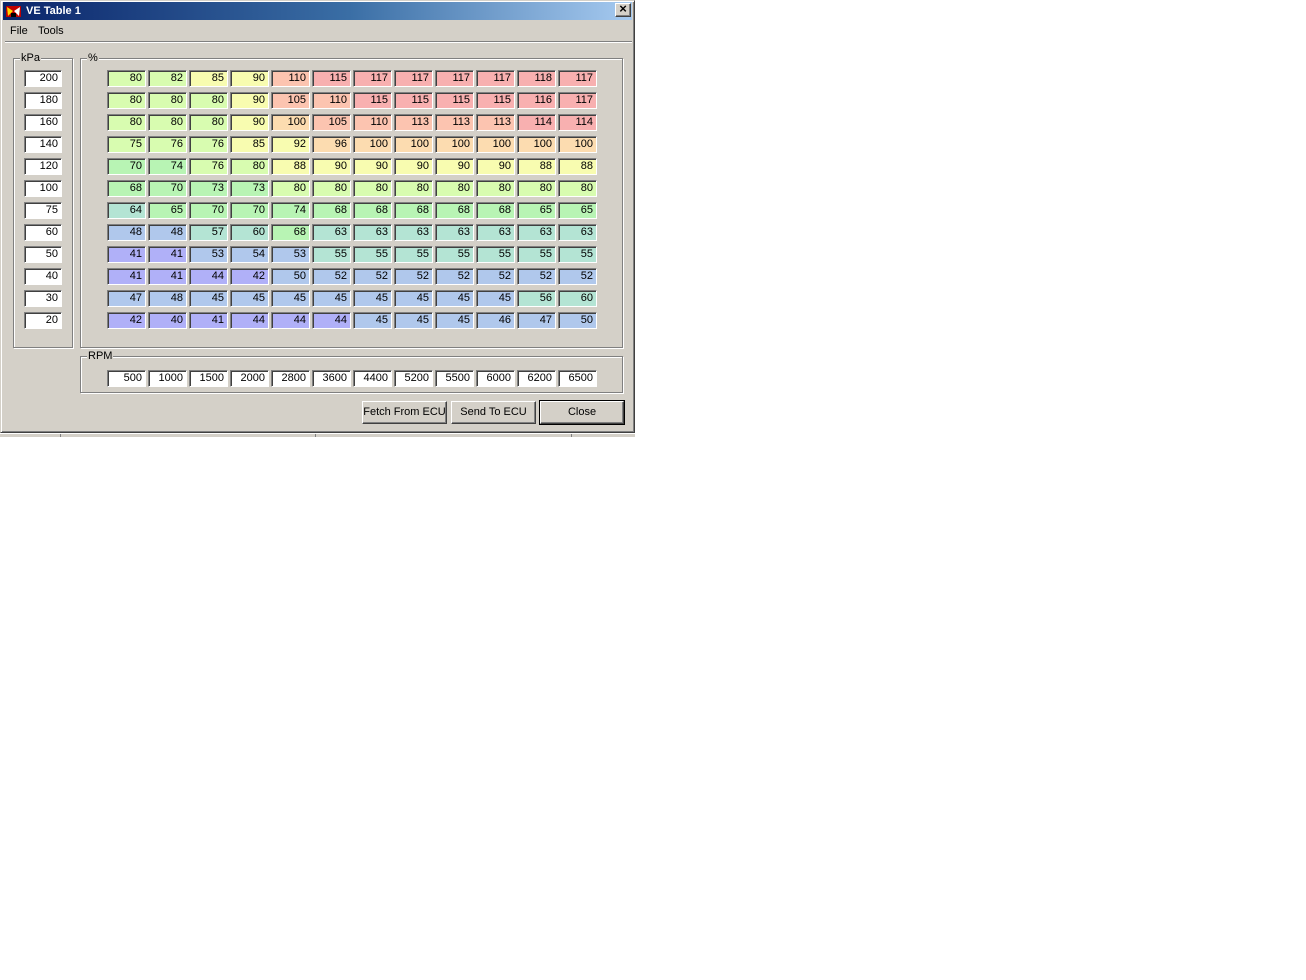  What do you see at coordinates (126, 320) in the screenshot?
I see `ve-cell: 42` at bounding box center [126, 320].